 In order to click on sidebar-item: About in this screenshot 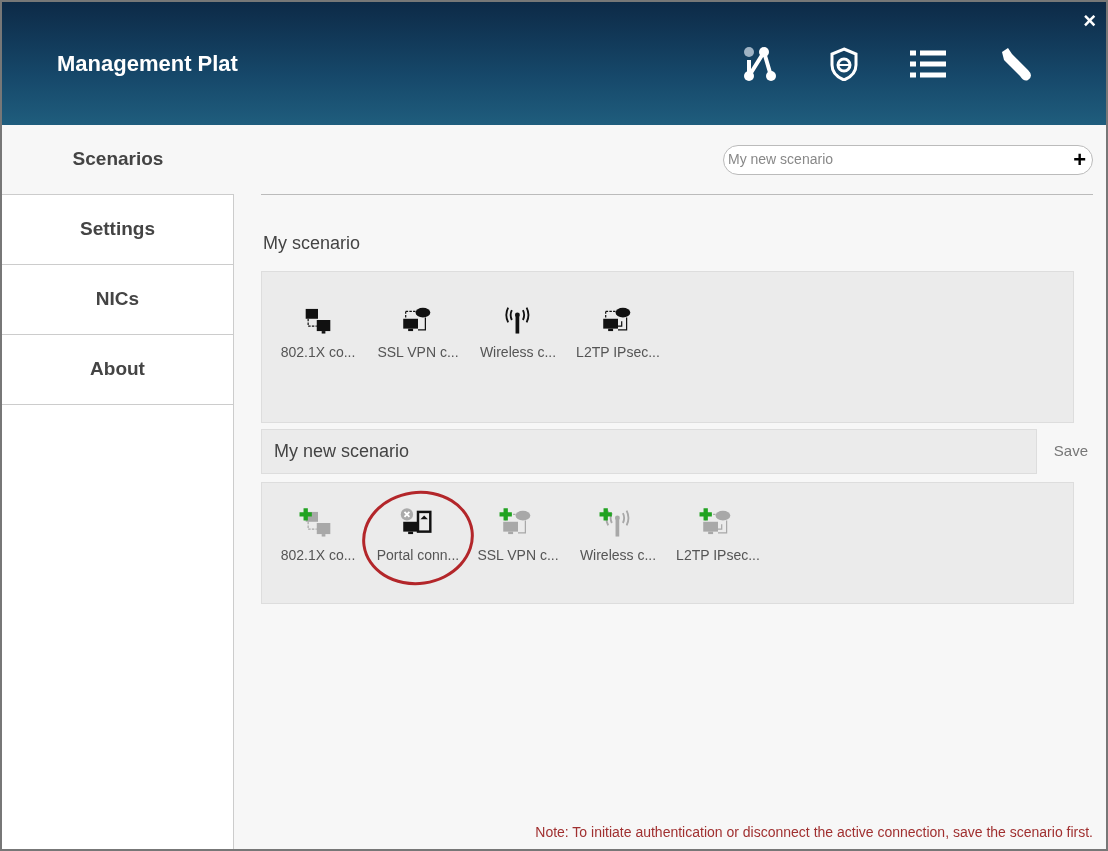, I will do `click(118, 370)`.